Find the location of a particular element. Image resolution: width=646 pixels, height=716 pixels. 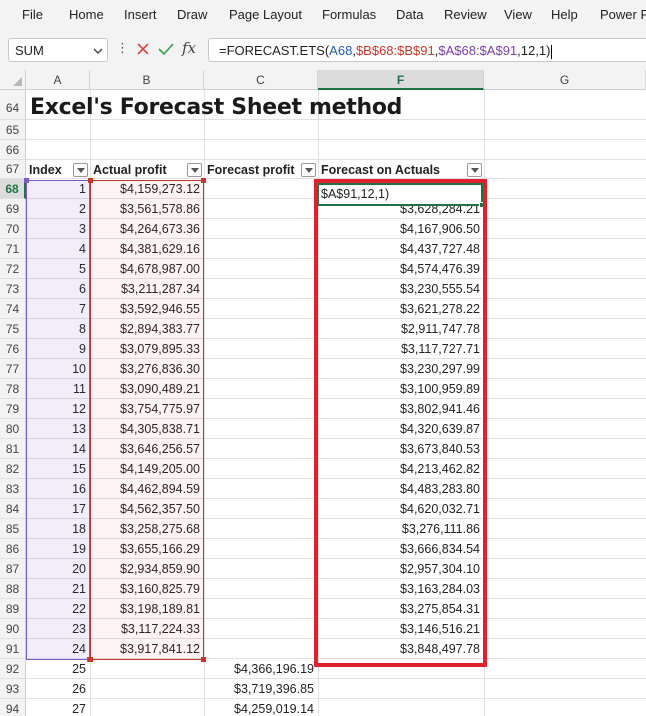

active-cell-editor: $A$91,12,1) is located at coordinates (401, 195).